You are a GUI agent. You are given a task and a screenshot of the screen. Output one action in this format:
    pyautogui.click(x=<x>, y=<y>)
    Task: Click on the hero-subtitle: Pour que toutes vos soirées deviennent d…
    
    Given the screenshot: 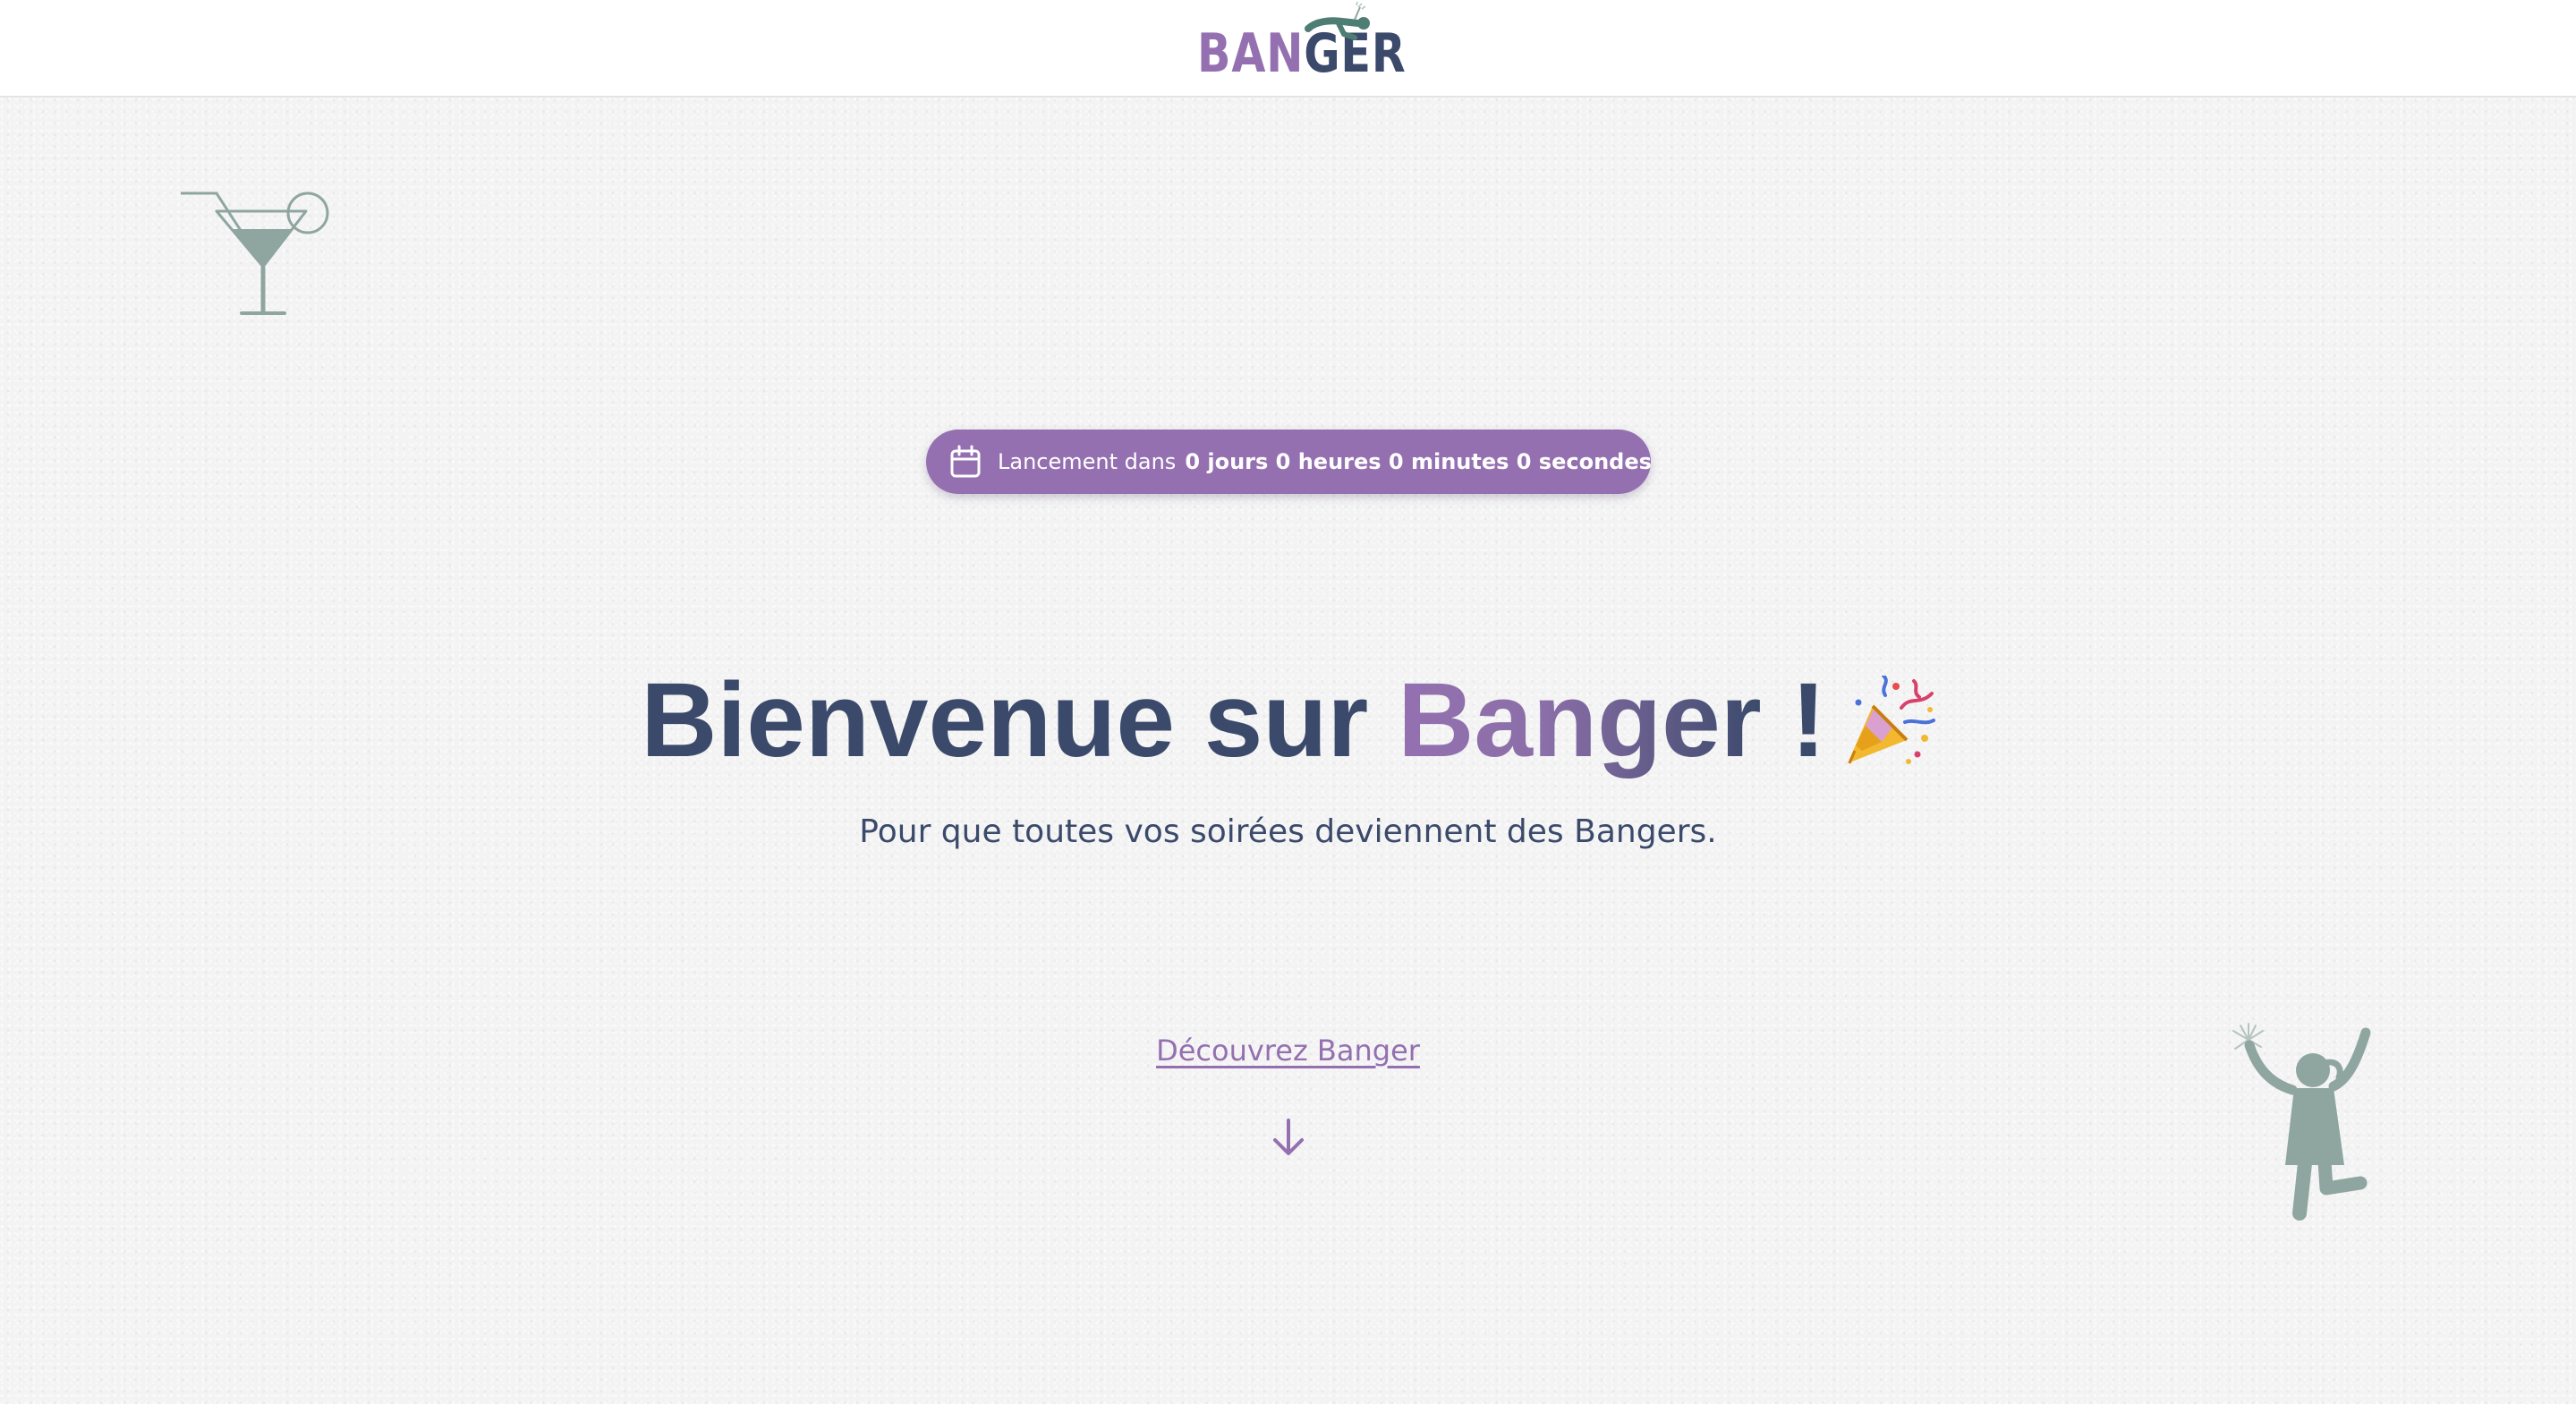 What is the action you would take?
    pyautogui.click(x=1288, y=831)
    